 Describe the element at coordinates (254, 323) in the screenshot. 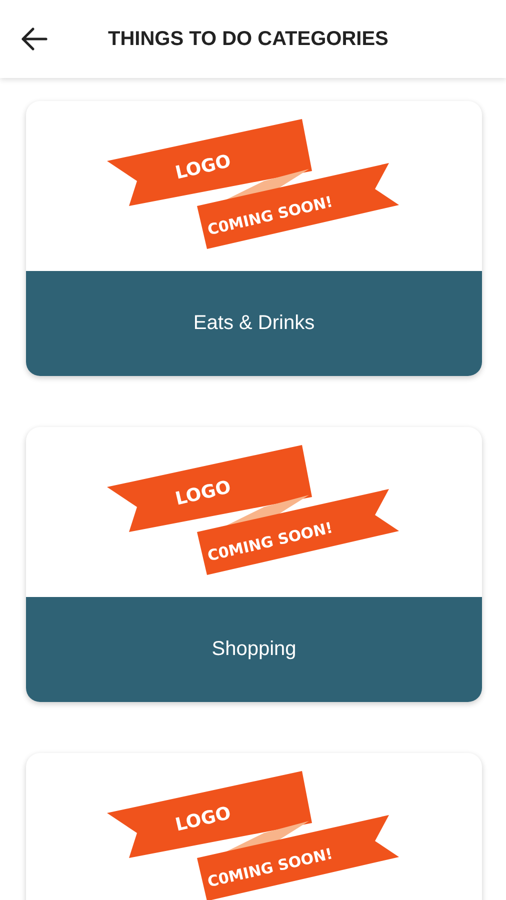

I see `category-label: Eats & Drinks` at that location.